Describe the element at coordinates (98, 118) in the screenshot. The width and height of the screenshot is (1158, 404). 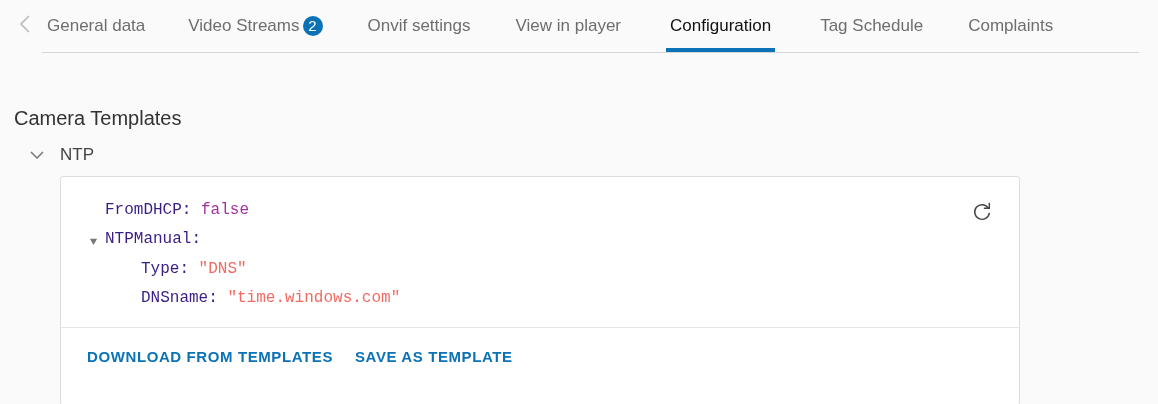
I see `section-title: Camera Templates` at that location.